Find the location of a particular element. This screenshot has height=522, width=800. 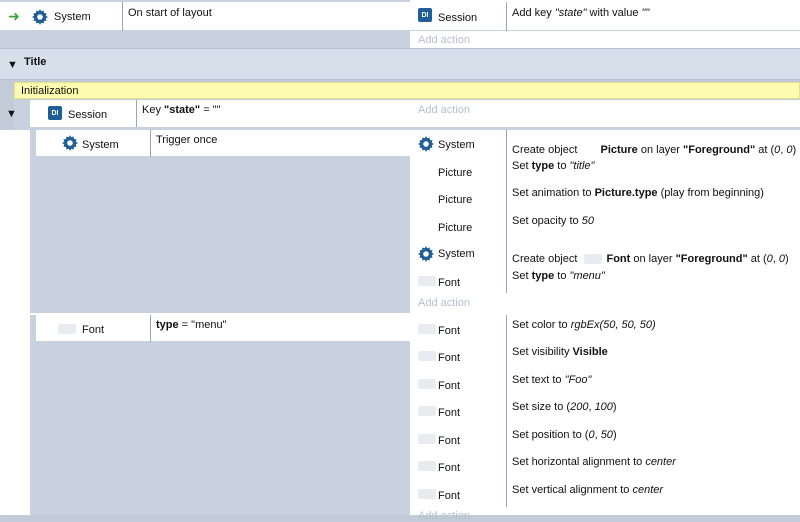

action-text: Set opacity to 50 is located at coordinates (553, 221).